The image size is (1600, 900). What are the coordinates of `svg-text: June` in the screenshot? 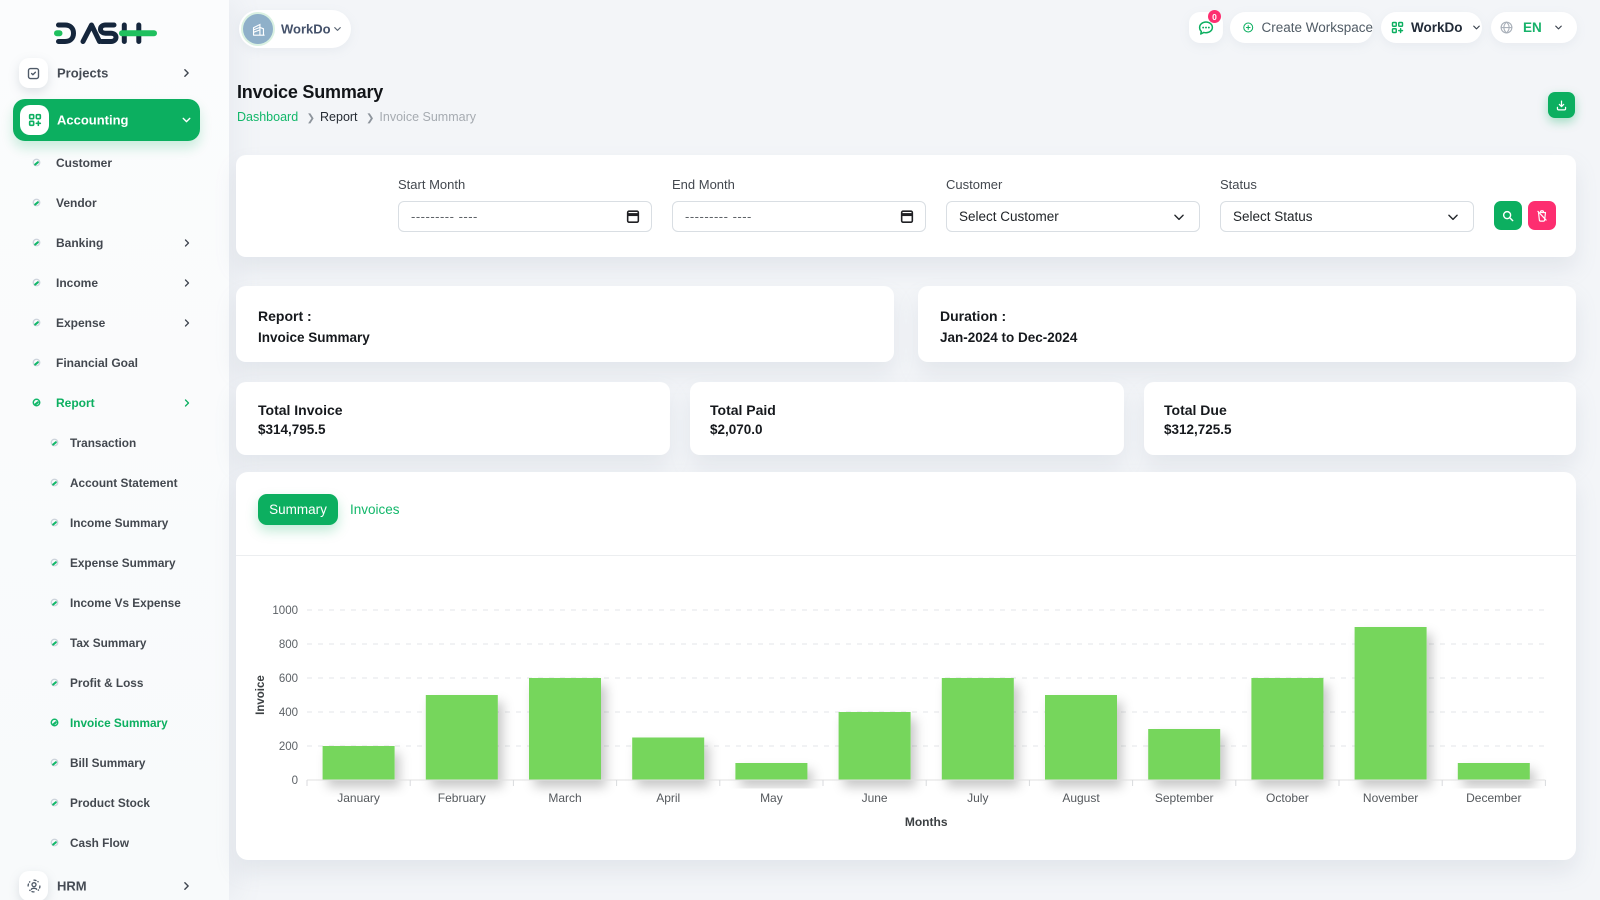 It's located at (875, 798).